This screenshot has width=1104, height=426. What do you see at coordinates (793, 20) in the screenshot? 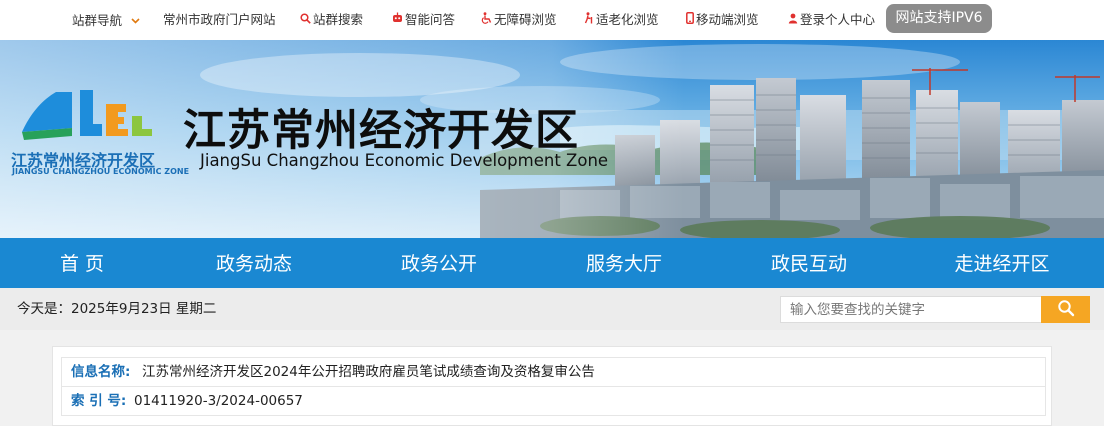
I see `user-icon` at bounding box center [793, 20].